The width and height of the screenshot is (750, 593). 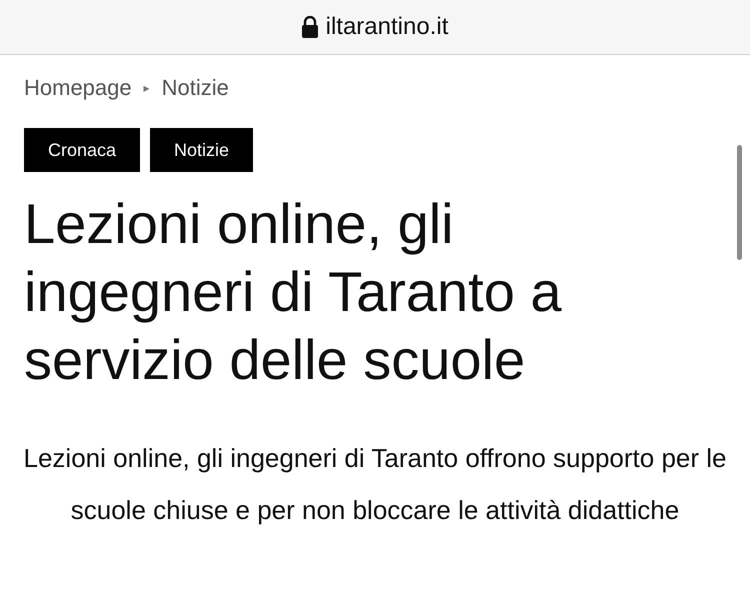 I want to click on category-tag: Notizie, so click(x=202, y=150).